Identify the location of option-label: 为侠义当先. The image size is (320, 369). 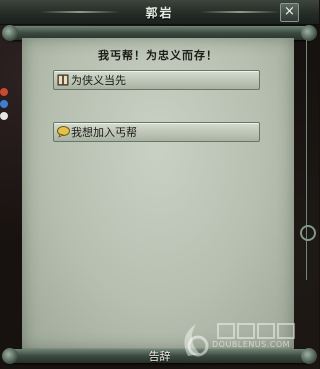
(98, 80).